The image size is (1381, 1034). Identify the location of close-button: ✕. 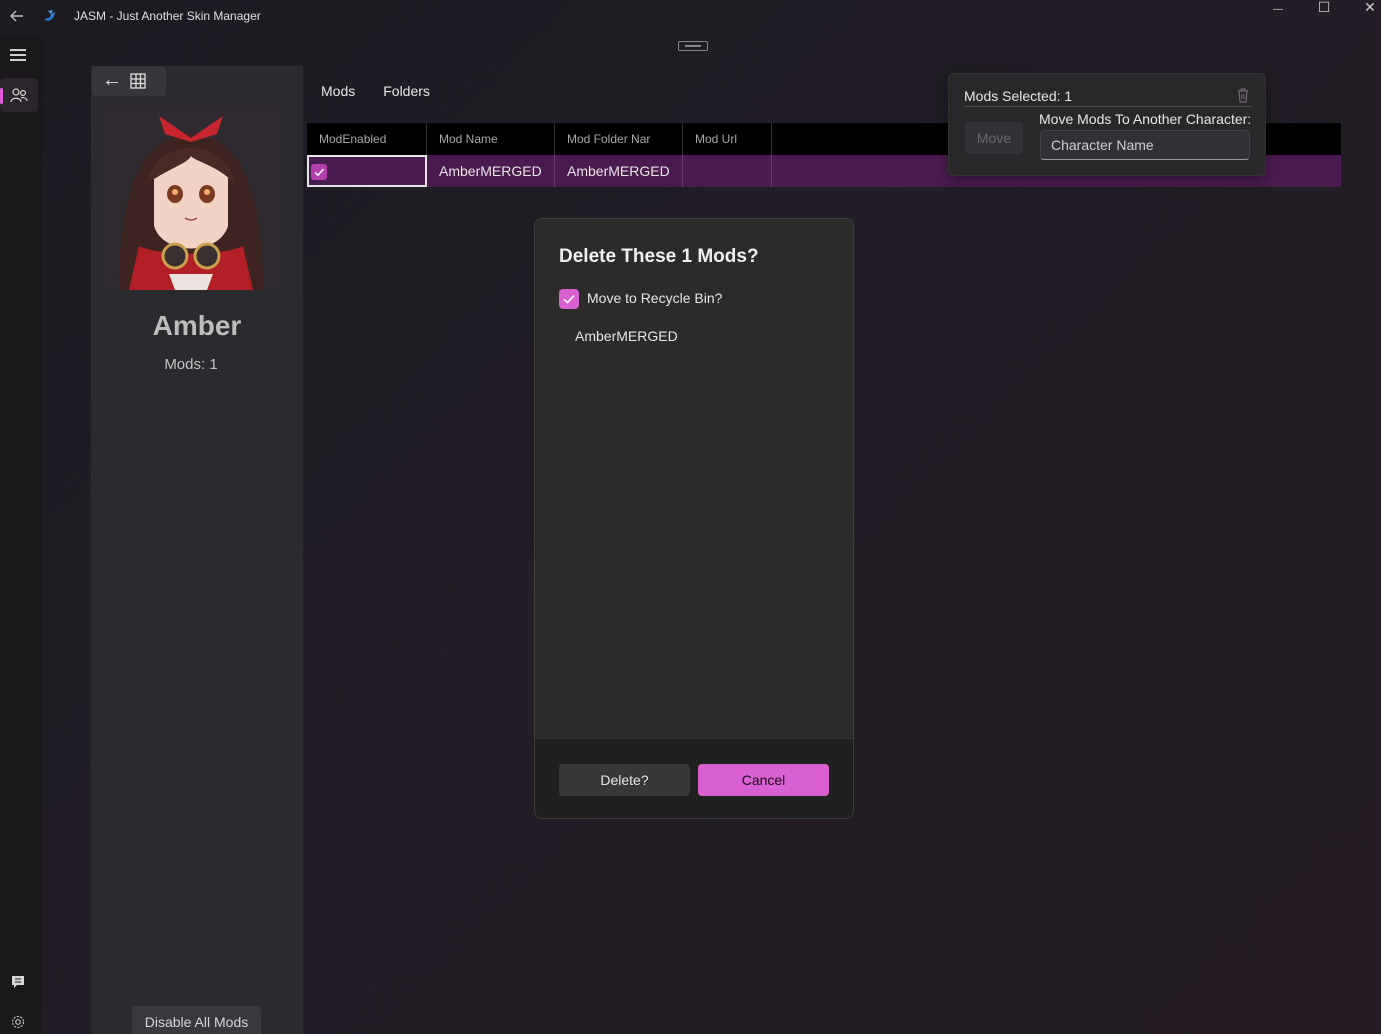
(1364, 15).